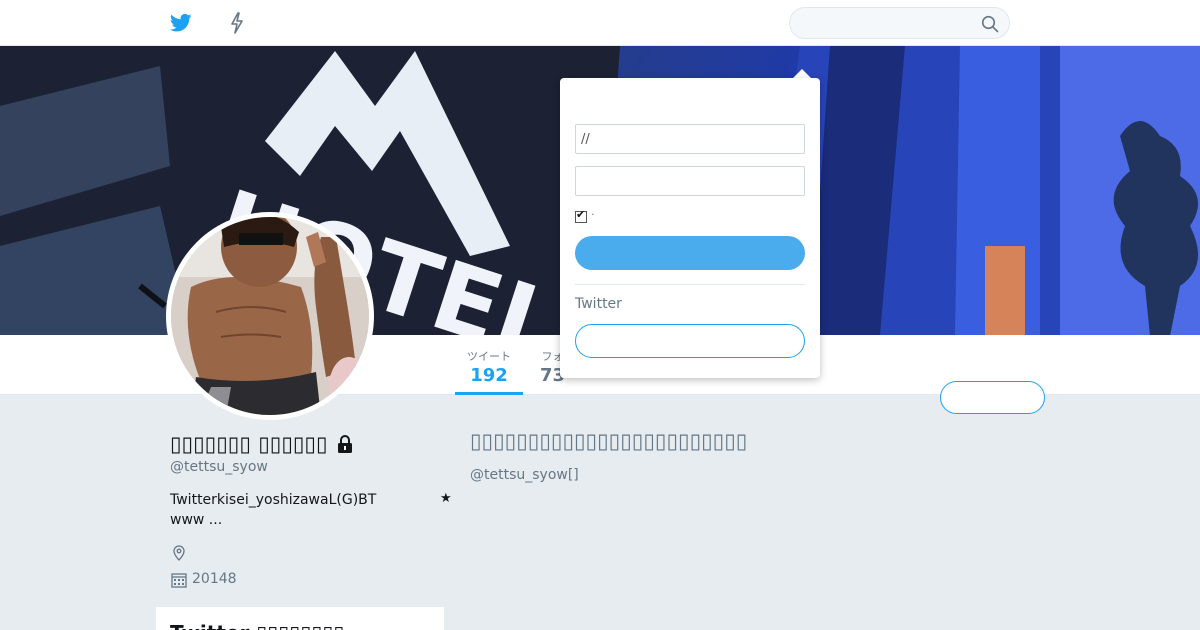 The width and height of the screenshot is (1200, 630). Describe the element at coordinates (237, 23) in the screenshot. I see `lightning-bolt-icon` at that location.